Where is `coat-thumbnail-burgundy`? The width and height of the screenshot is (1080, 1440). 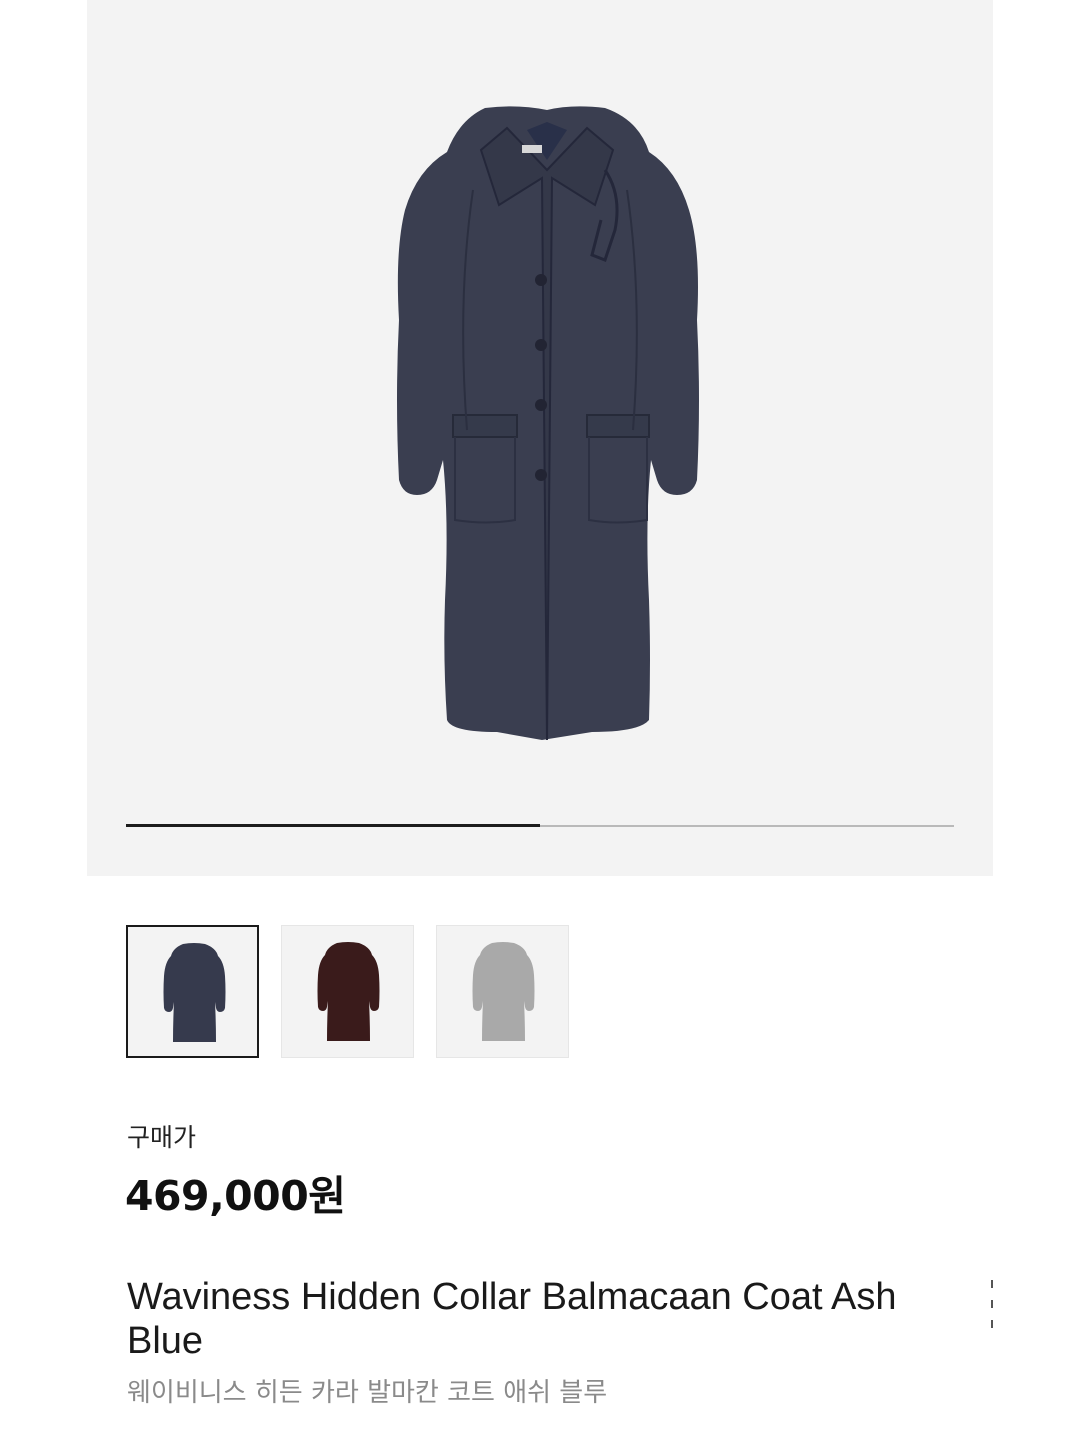
coat-thumbnail-burgundy is located at coordinates (348, 991).